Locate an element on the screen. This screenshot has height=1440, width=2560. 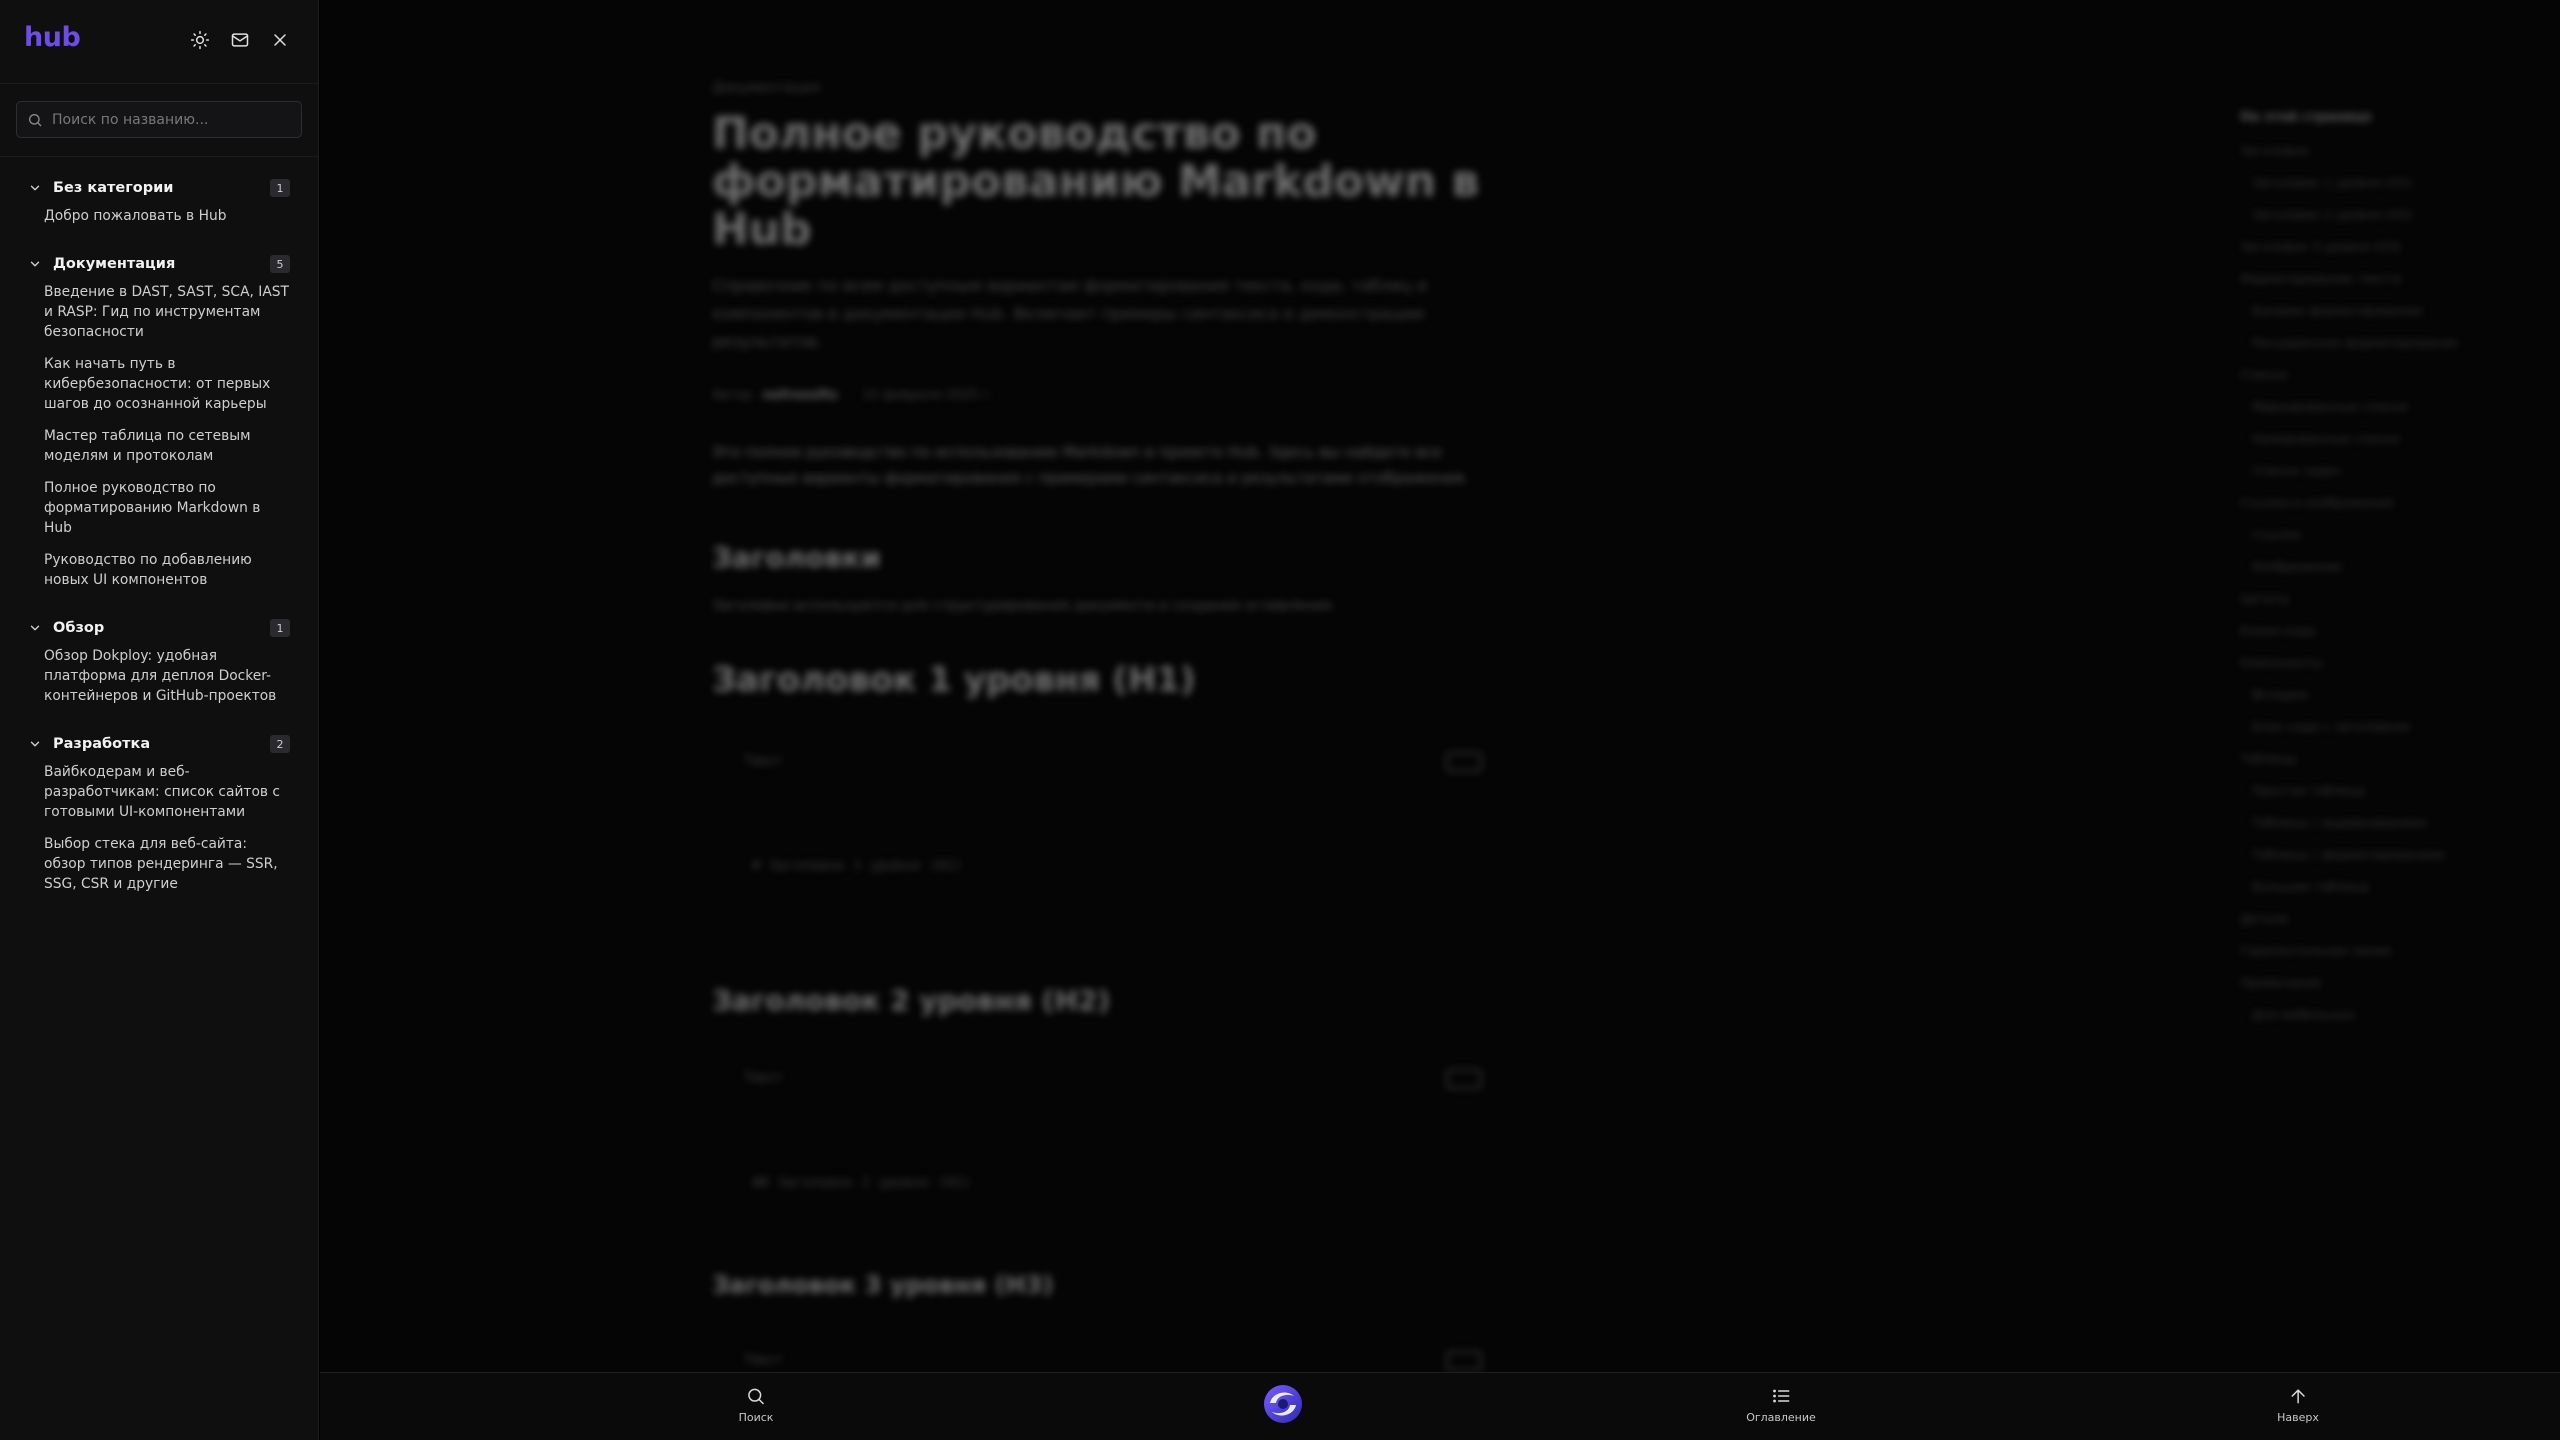
bottom-top-button: Наверх is located at coordinates (2298, 1405).